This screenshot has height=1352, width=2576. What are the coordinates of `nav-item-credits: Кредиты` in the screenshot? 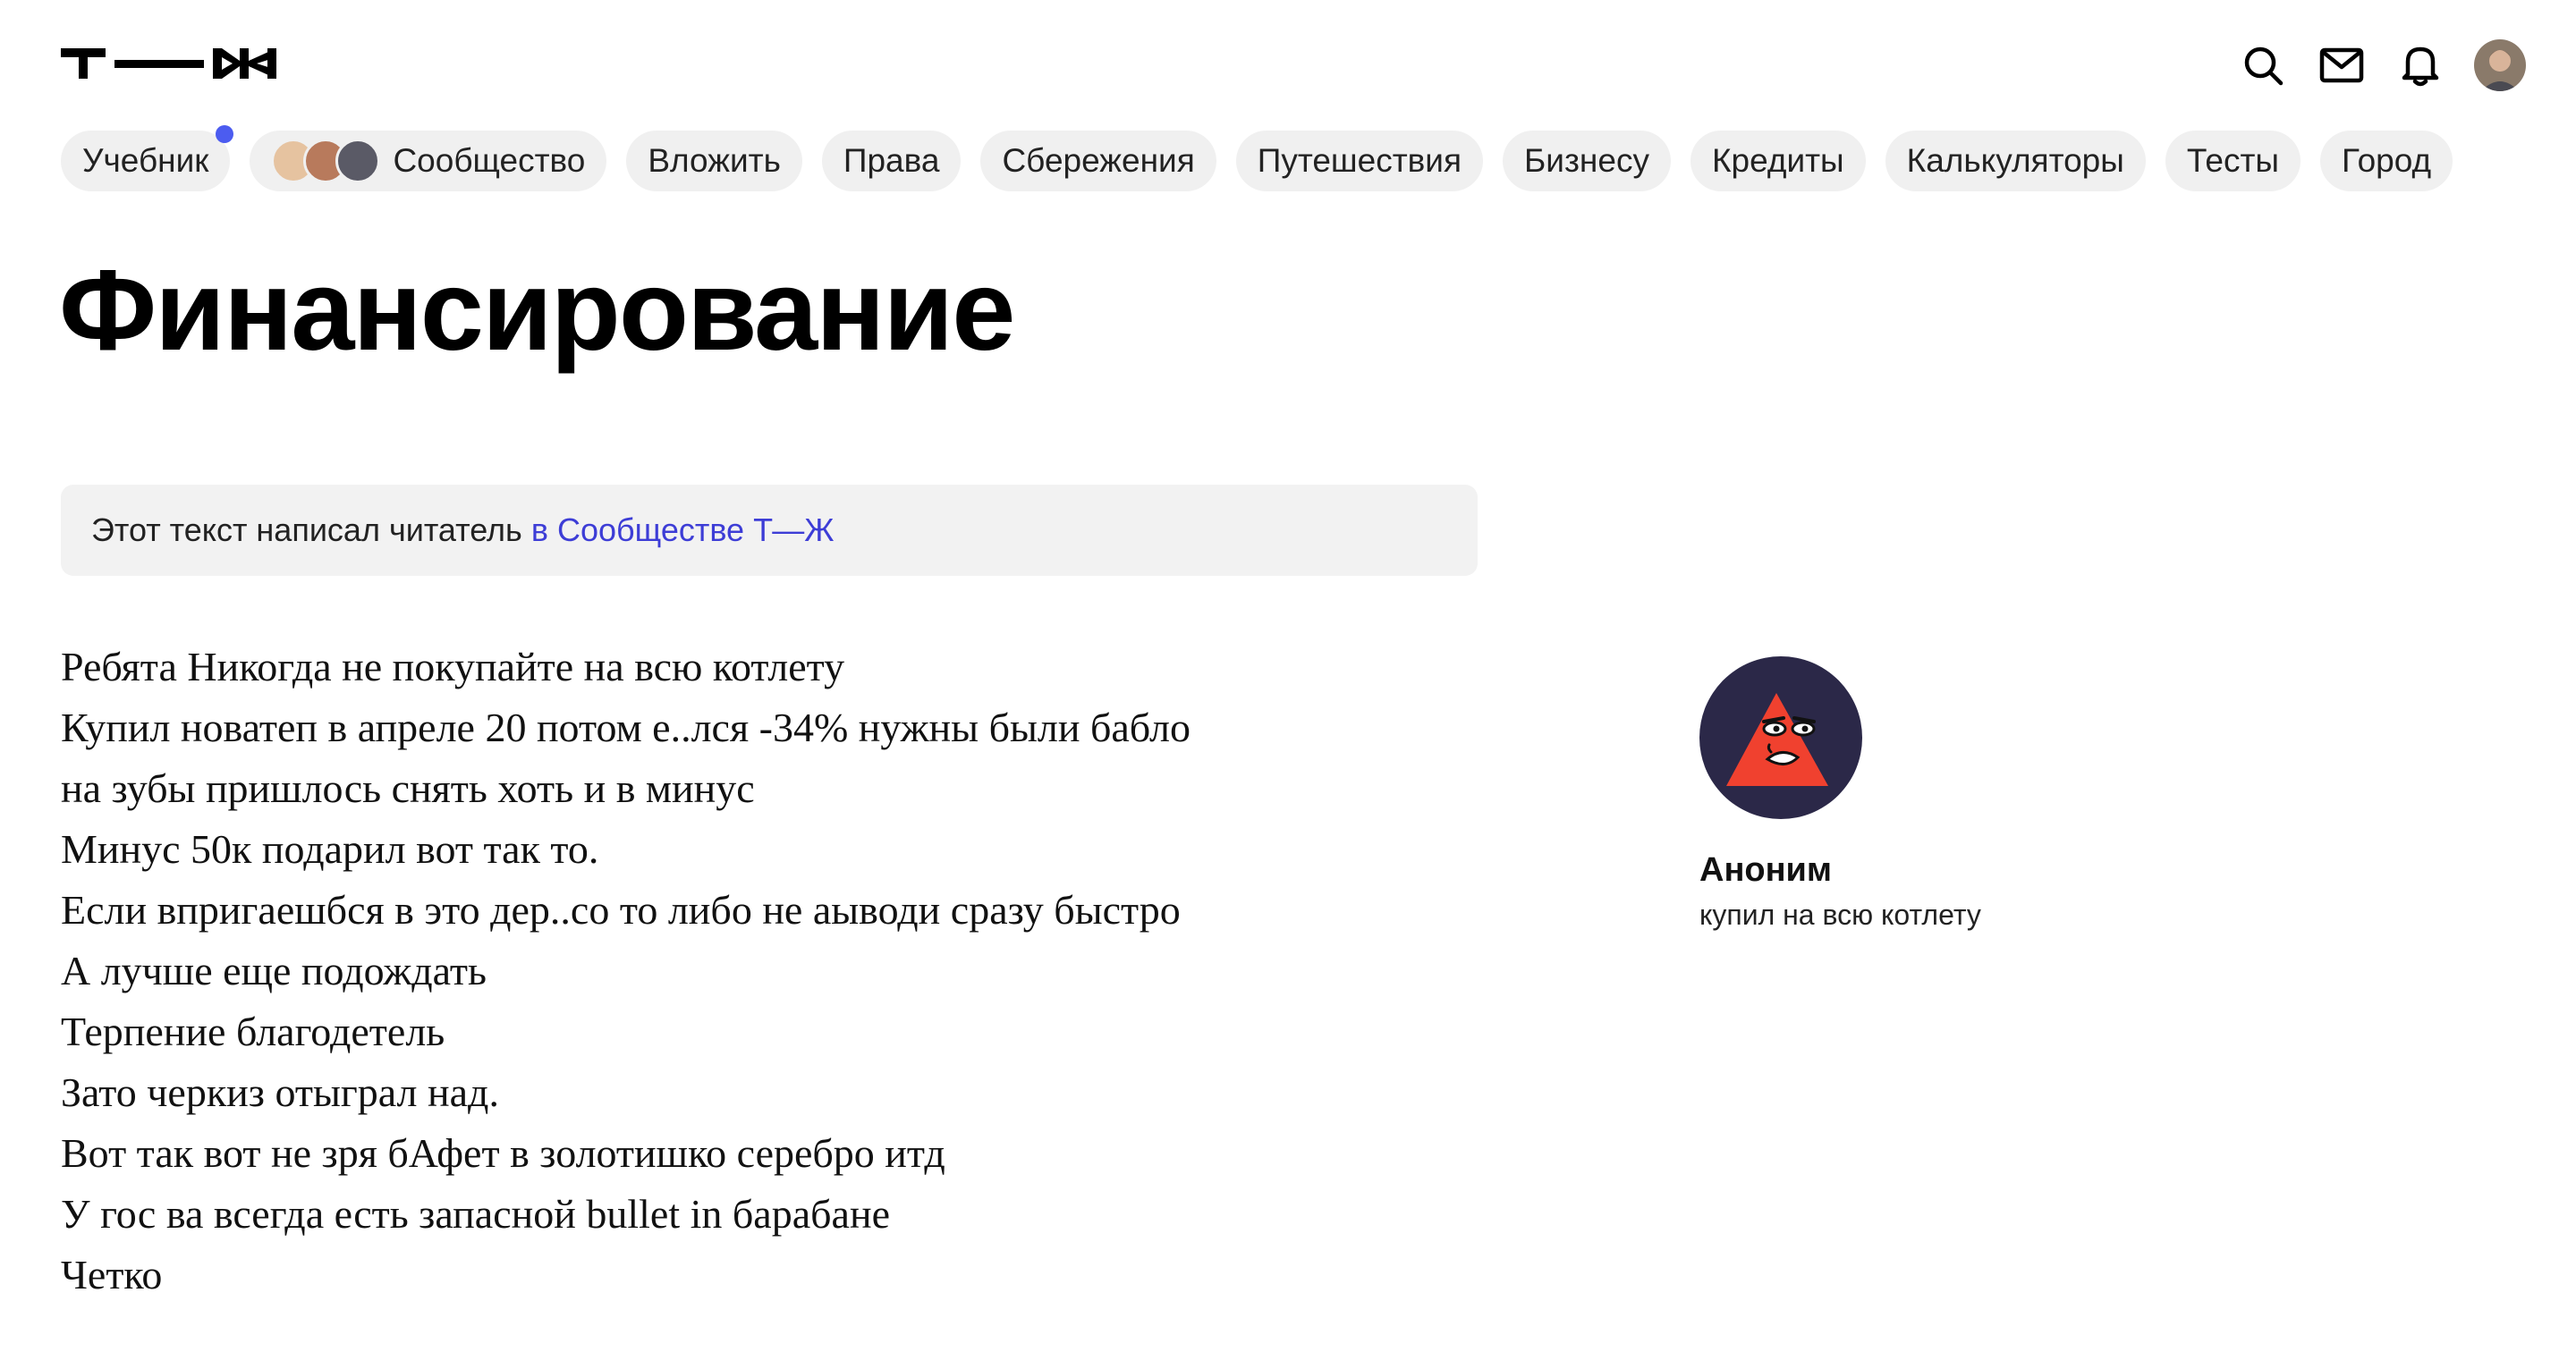 It's located at (1778, 161).